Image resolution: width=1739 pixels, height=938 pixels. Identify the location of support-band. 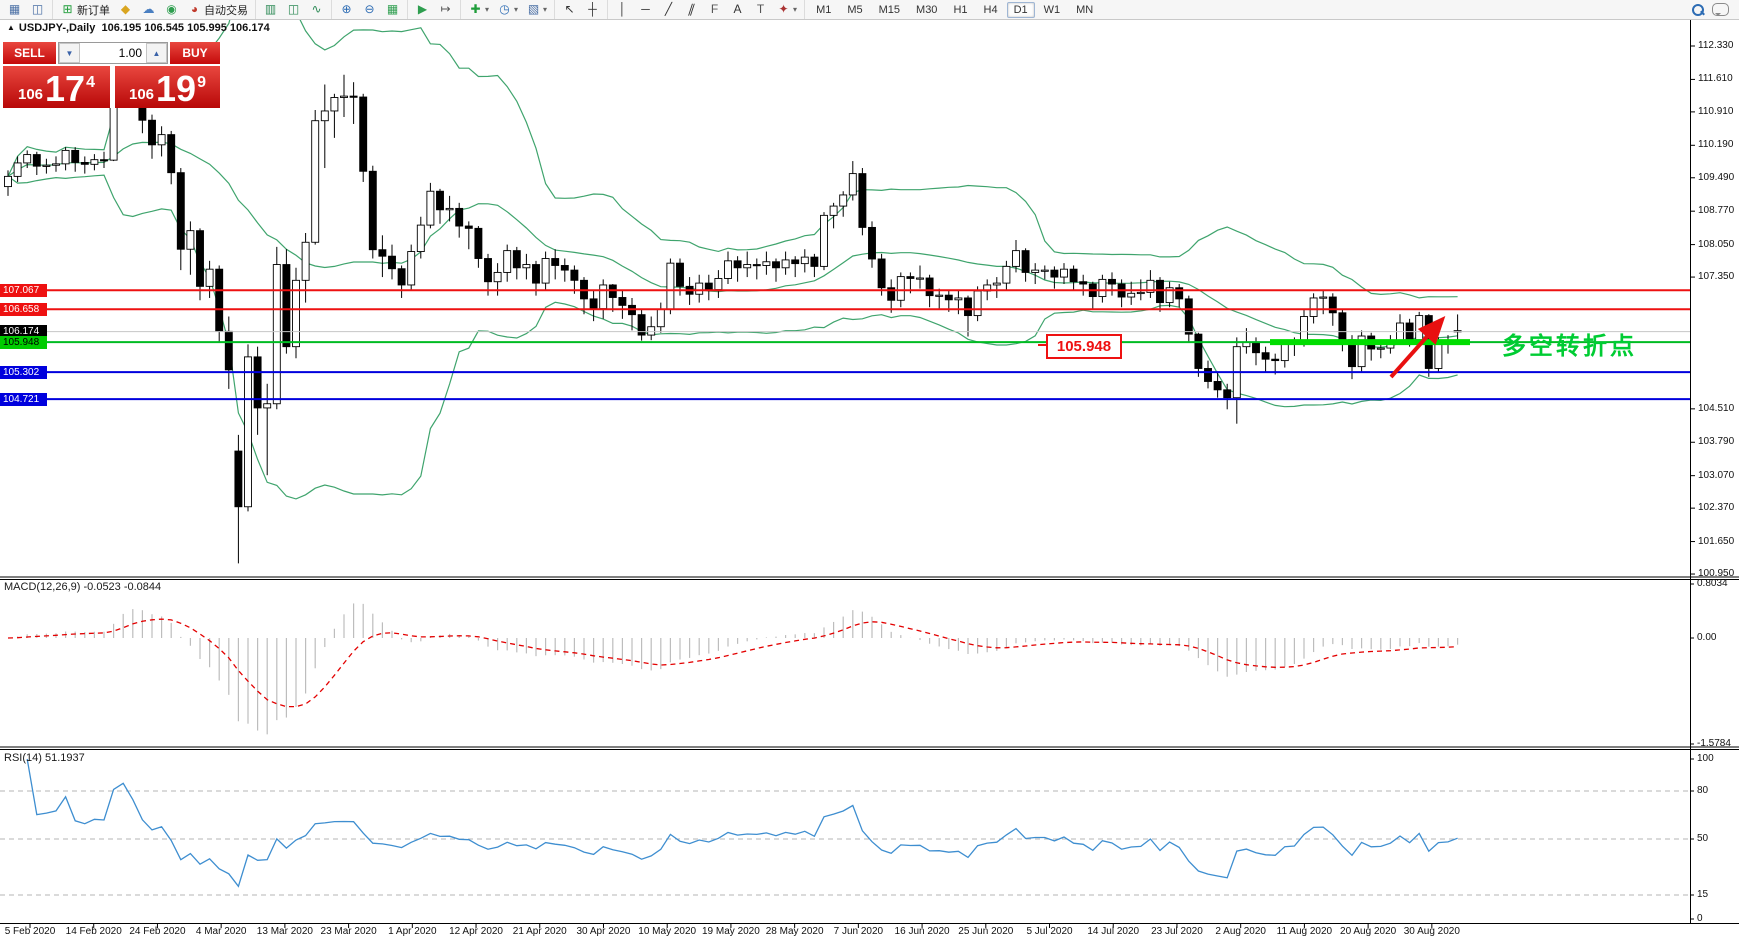
(1370, 342).